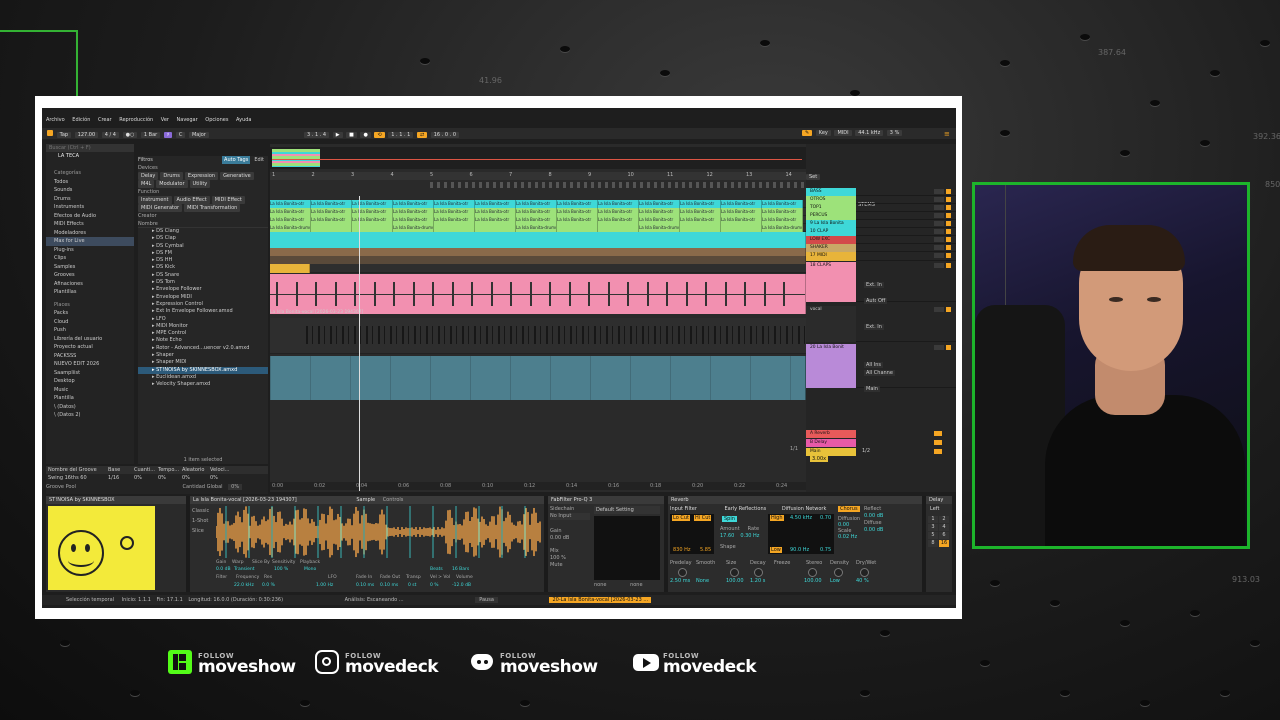  What do you see at coordinates (881, 216) in the screenshot?
I see `track-header: PERCUS` at bounding box center [881, 216].